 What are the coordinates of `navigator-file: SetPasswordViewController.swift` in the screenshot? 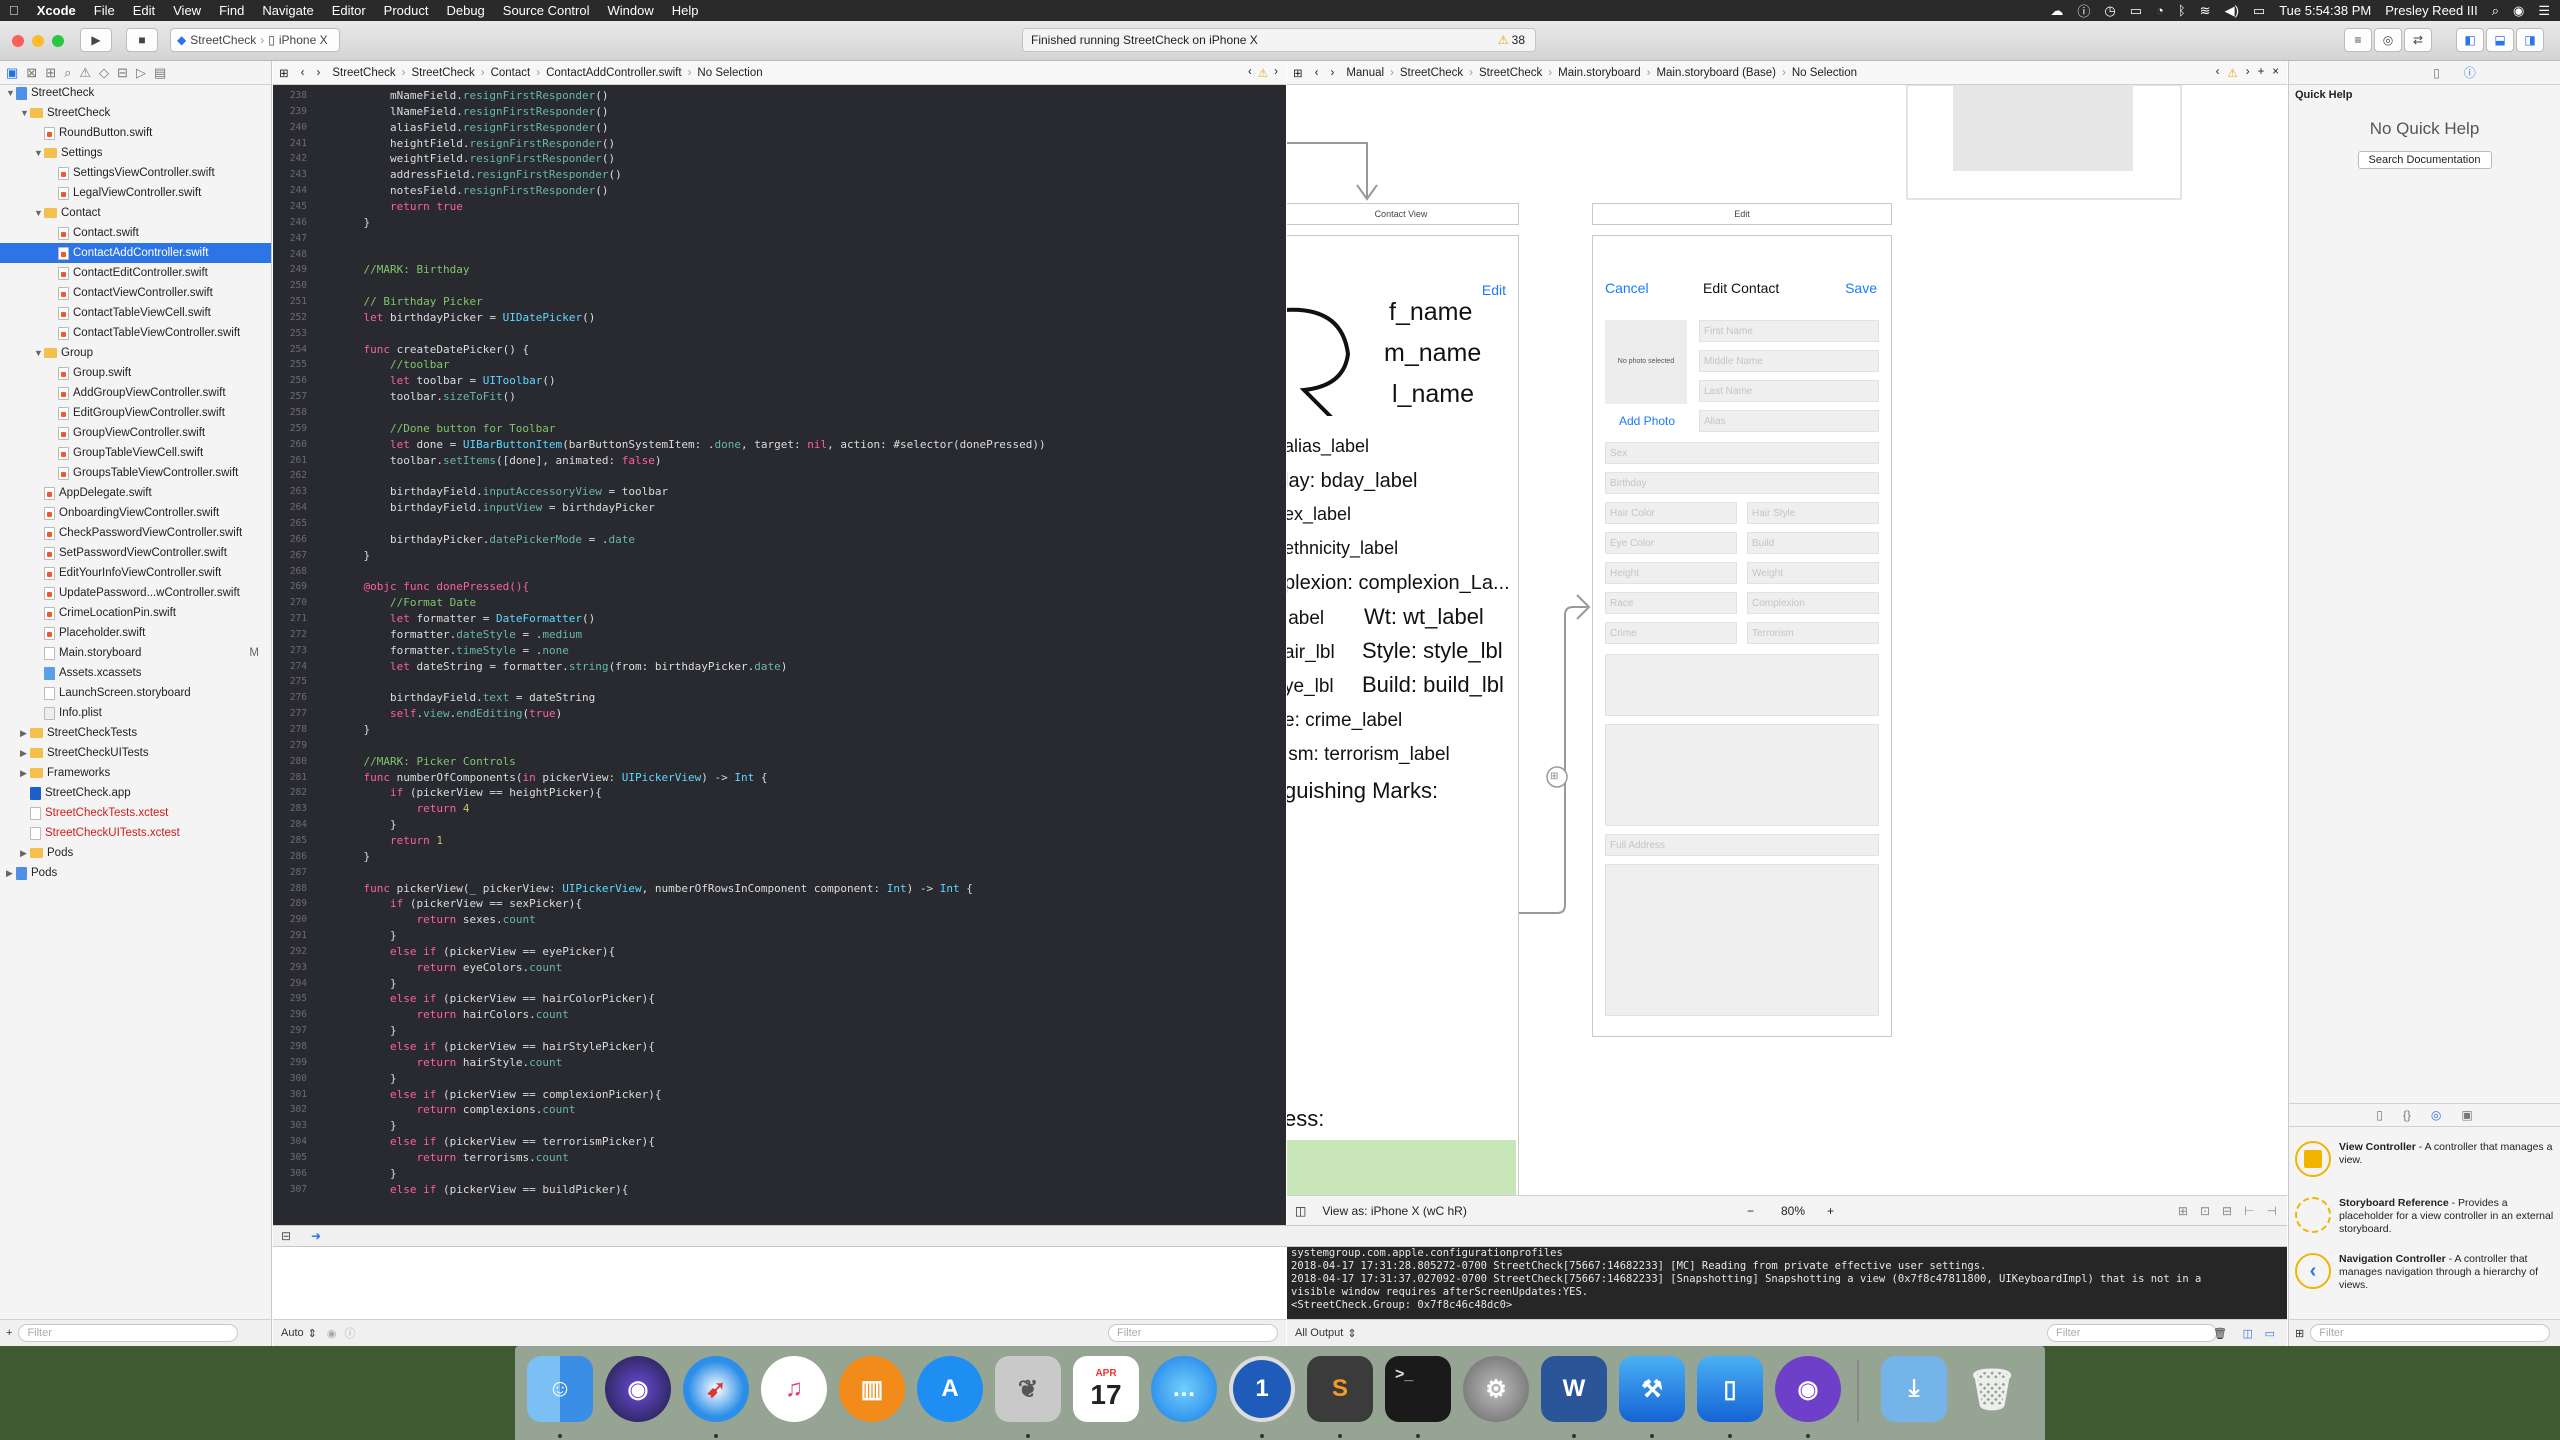 It's located at (135, 553).